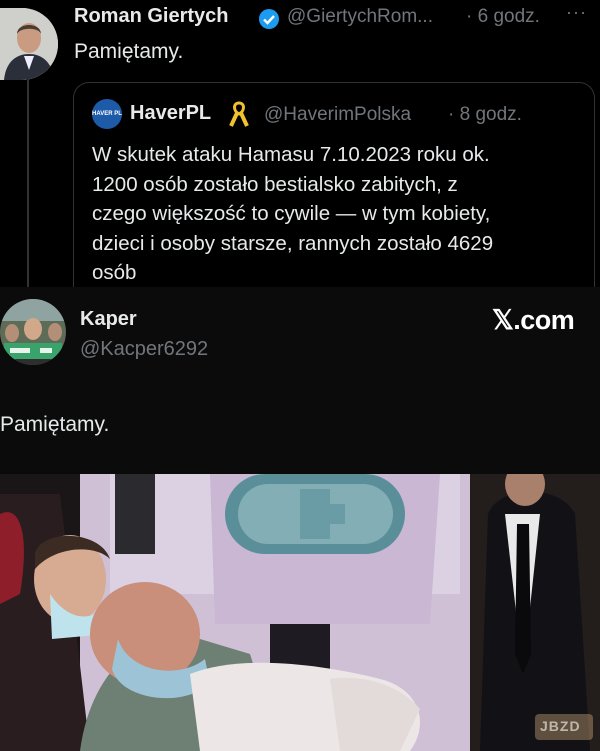  I want to click on quoted-author-name: HaverPL, so click(170, 113).